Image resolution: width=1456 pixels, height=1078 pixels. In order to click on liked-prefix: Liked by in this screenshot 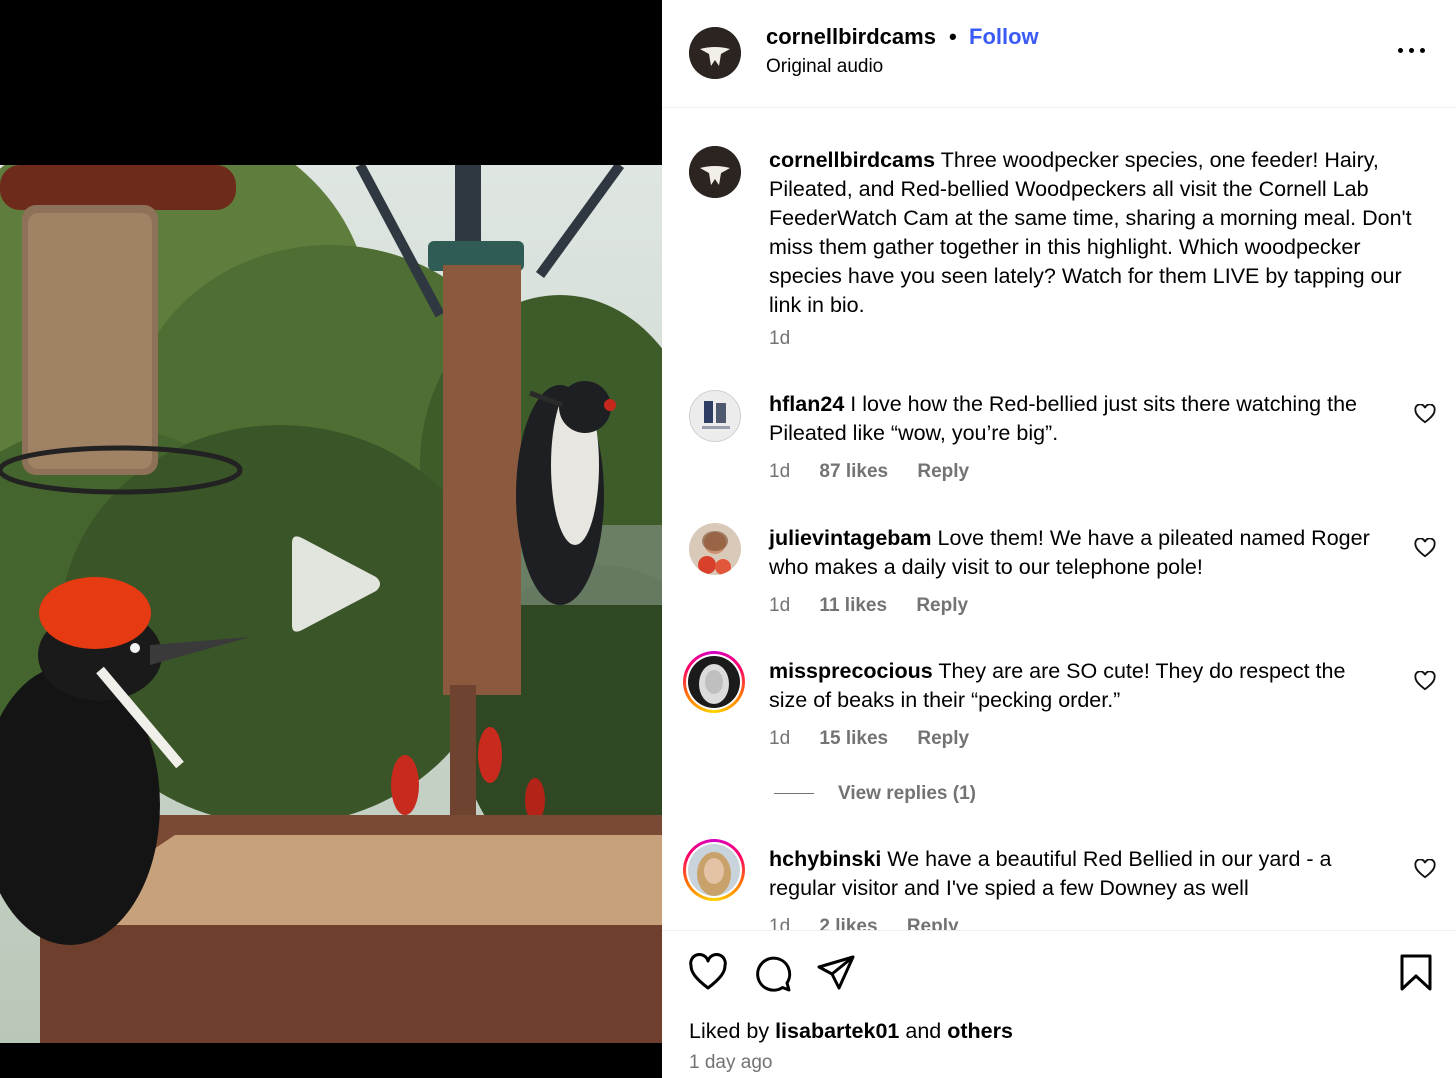, I will do `click(729, 1031)`.